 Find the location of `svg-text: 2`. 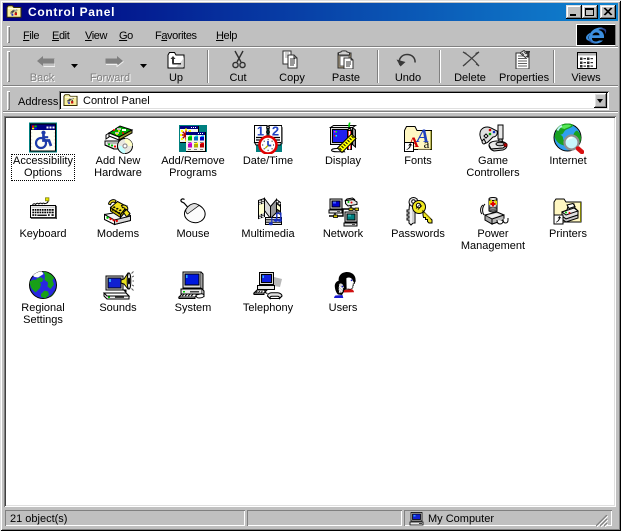

svg-text: 2 is located at coordinates (275, 131).